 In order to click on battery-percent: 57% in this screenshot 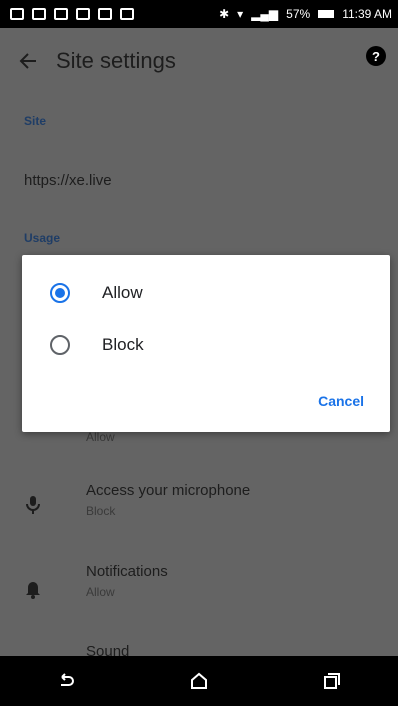, I will do `click(298, 14)`.